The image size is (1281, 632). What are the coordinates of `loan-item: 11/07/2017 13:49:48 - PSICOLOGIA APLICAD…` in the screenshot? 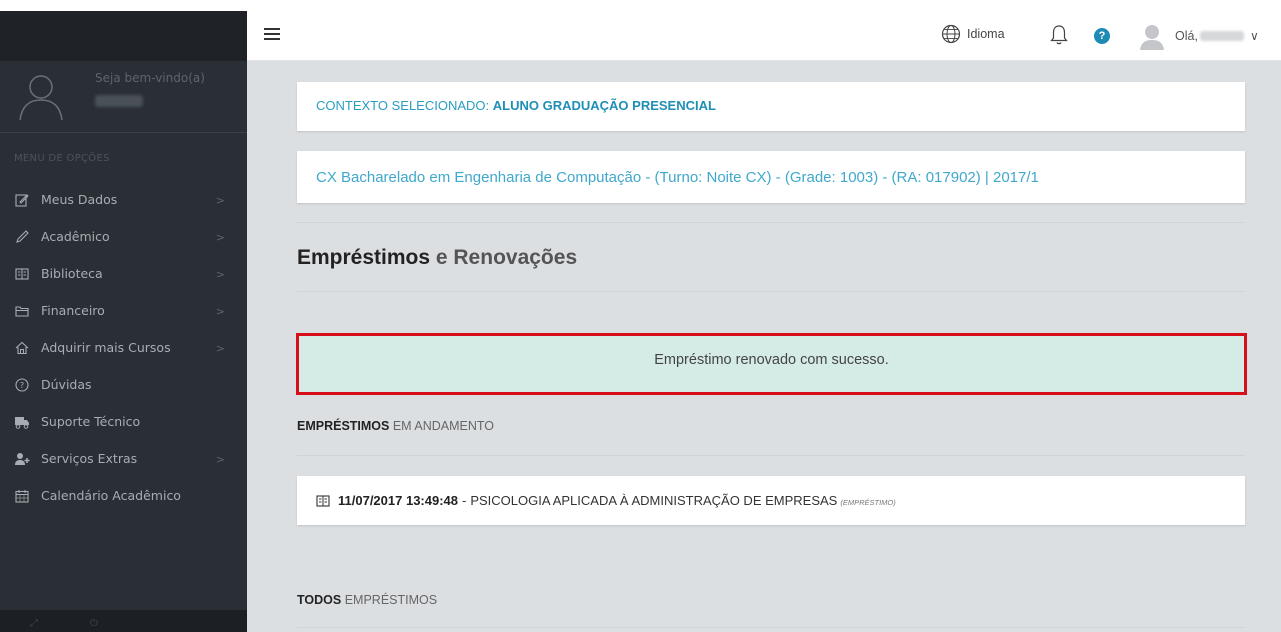 It's located at (771, 500).